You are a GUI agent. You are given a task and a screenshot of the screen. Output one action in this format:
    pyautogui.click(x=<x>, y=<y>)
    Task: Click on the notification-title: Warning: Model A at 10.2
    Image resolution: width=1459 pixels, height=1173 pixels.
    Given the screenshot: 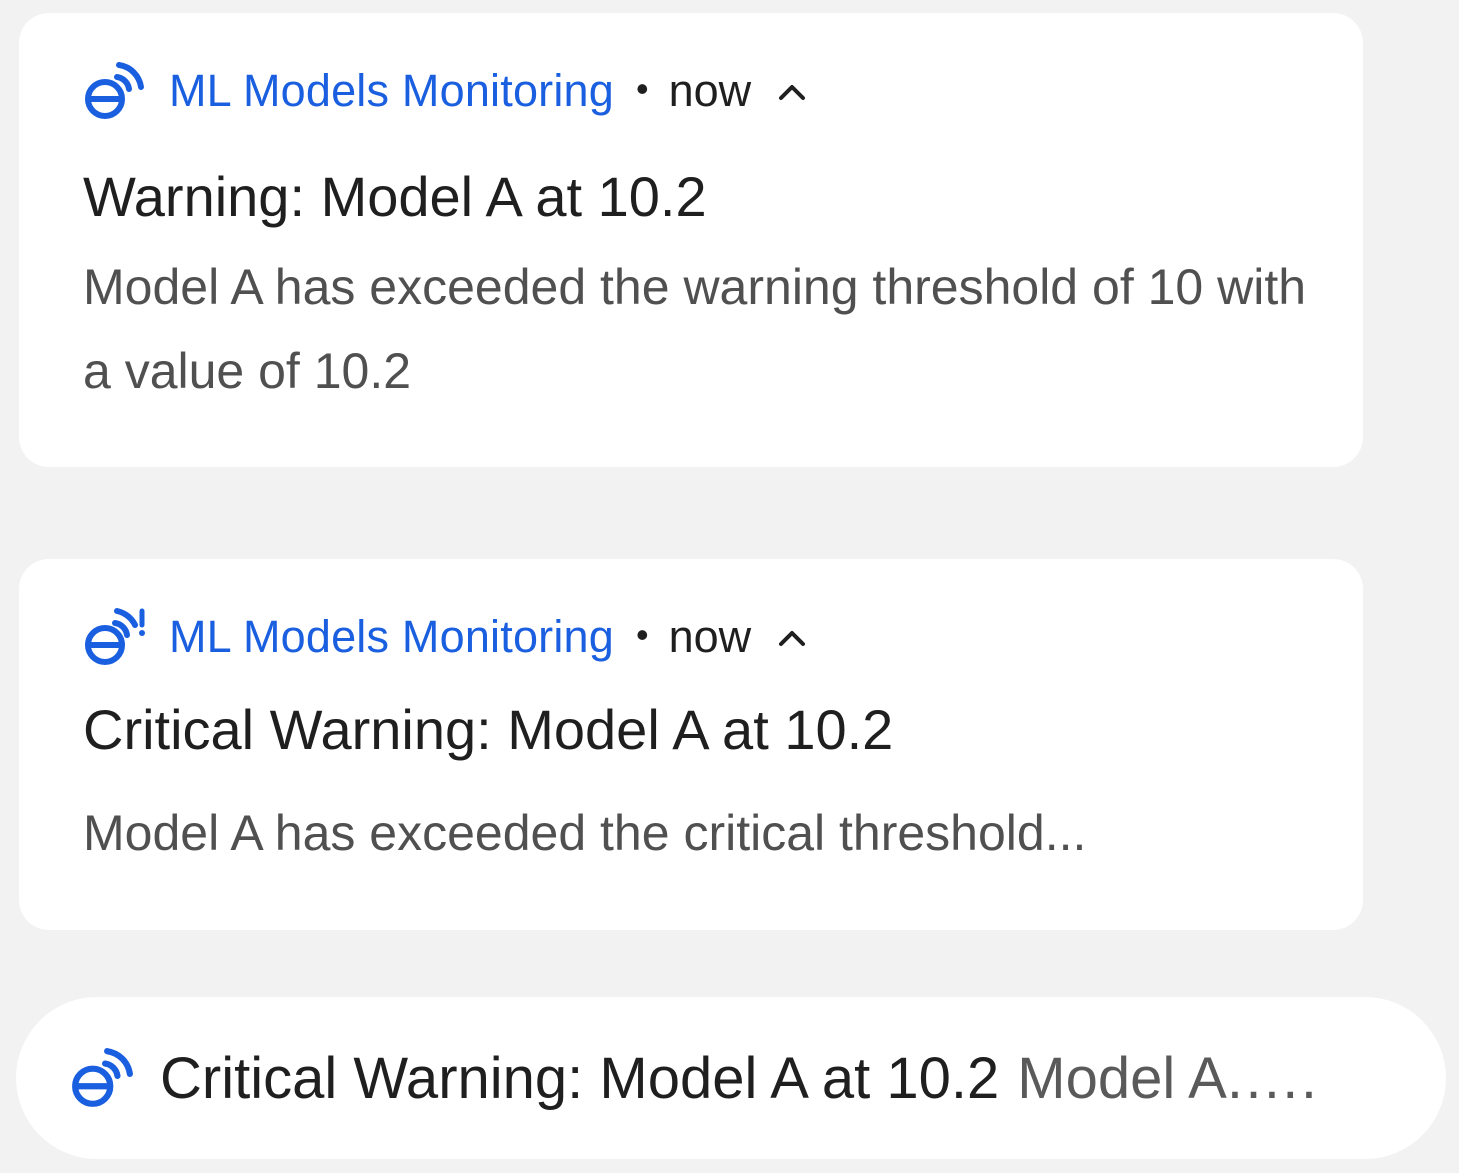 What is the action you would take?
    pyautogui.click(x=395, y=196)
    